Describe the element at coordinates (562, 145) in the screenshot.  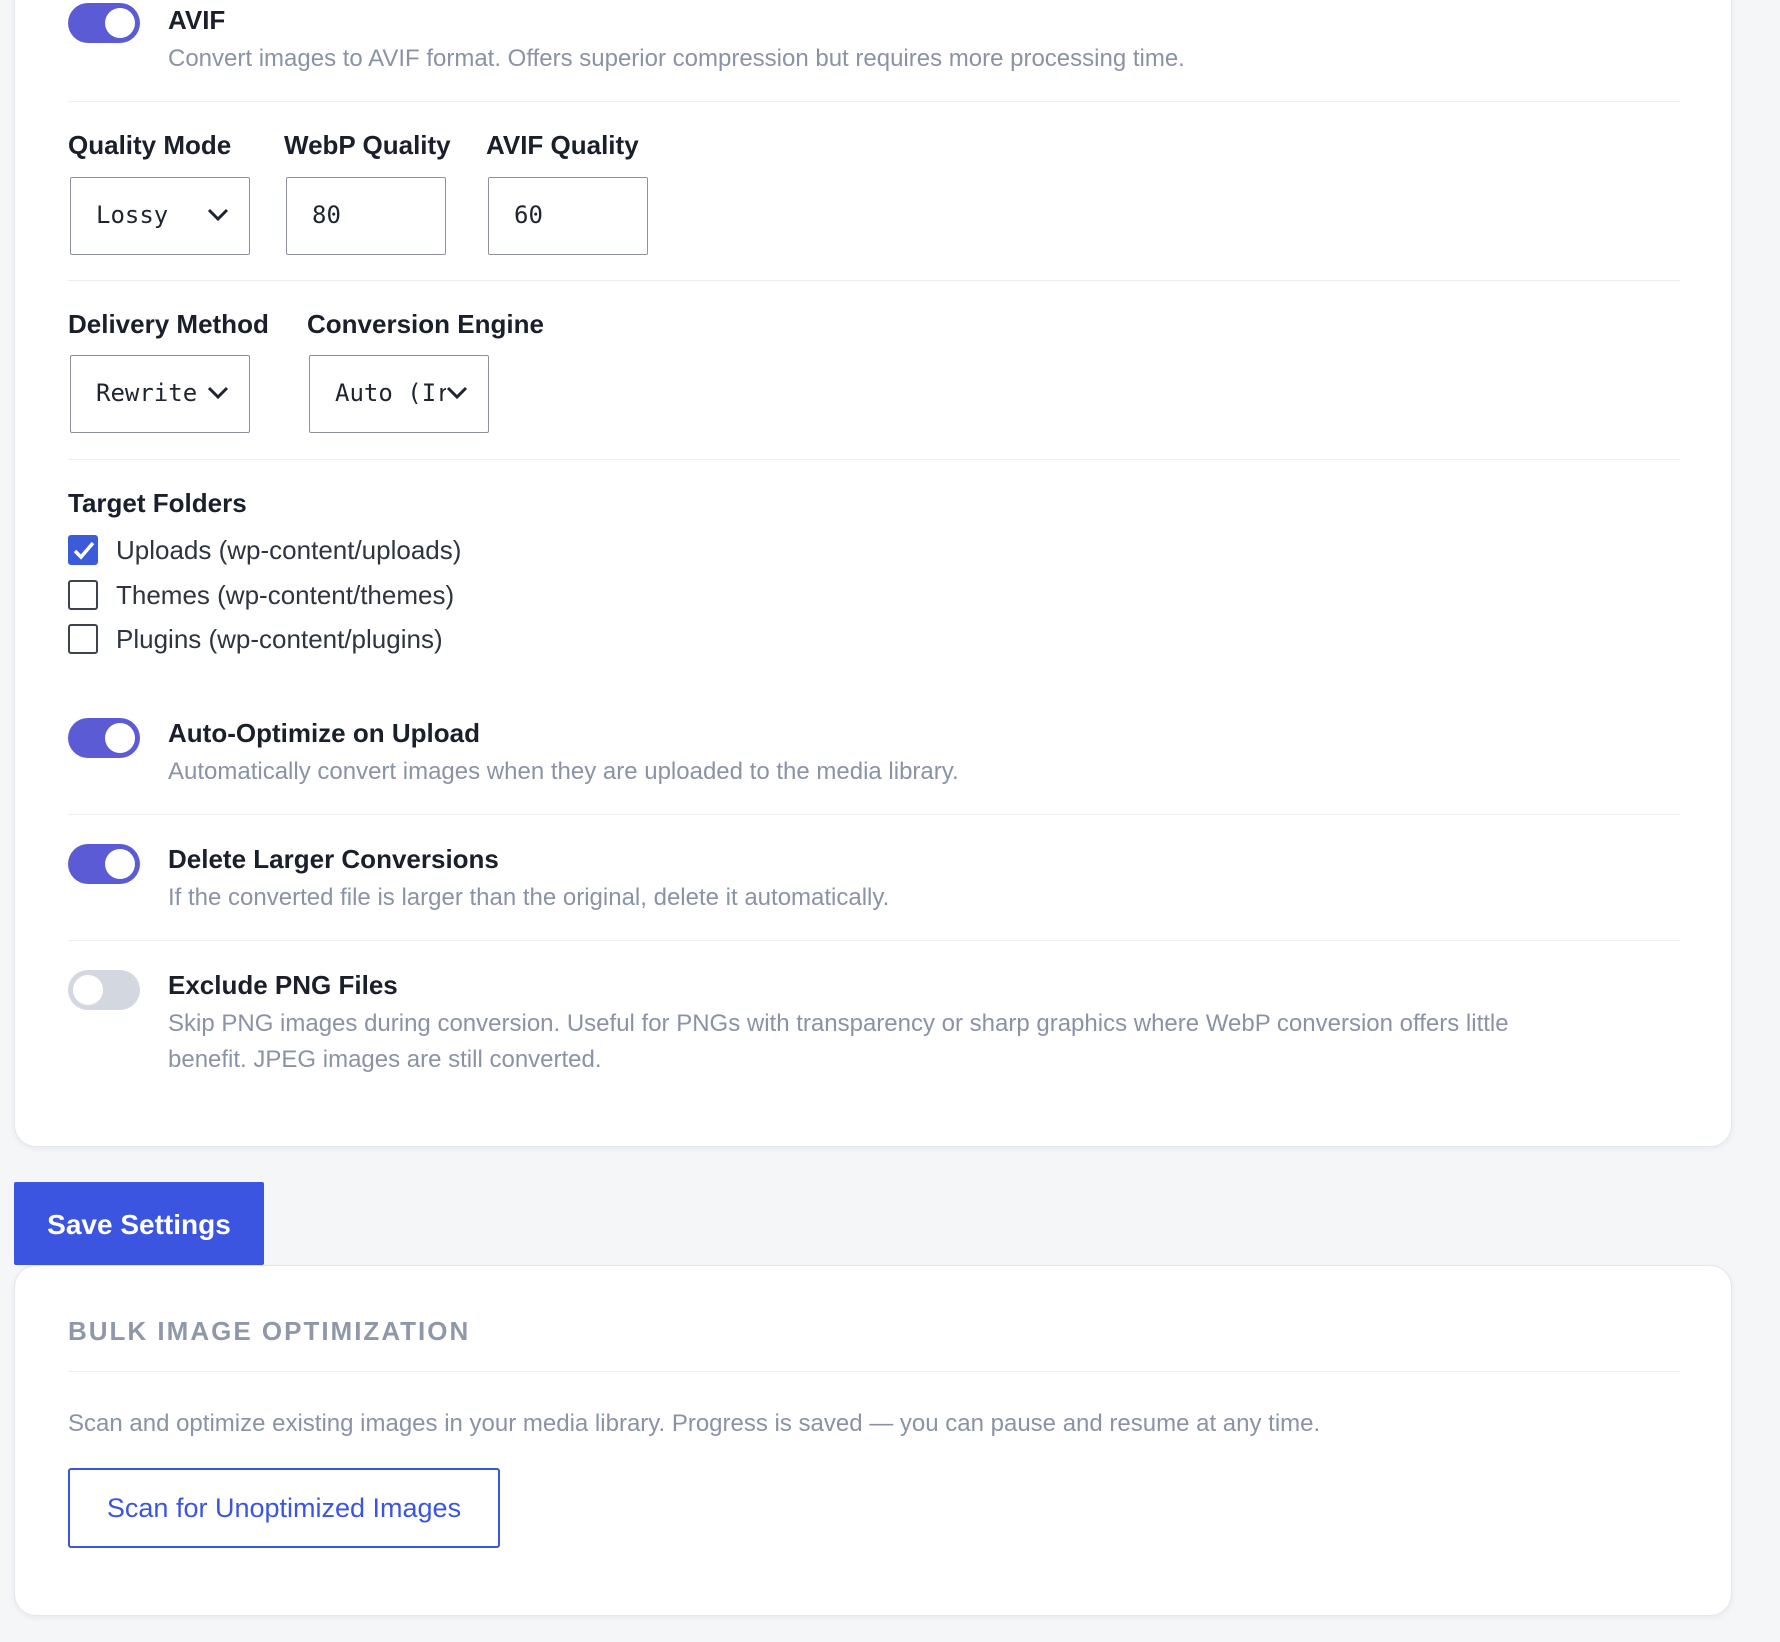
I see `avif-quality-label: AVIF Quality` at that location.